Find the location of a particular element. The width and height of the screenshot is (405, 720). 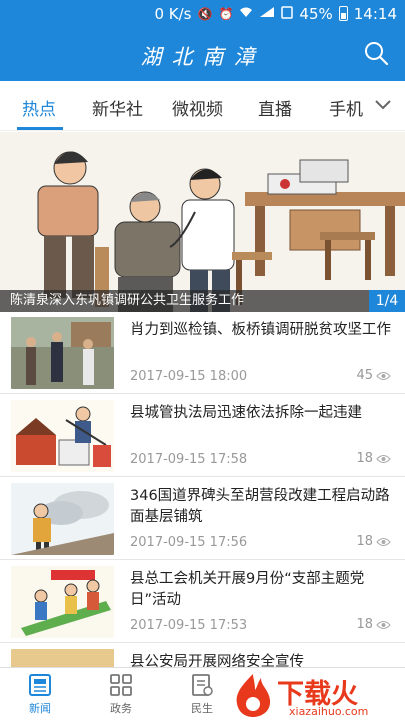

nav-label: 民生 is located at coordinates (202, 708).